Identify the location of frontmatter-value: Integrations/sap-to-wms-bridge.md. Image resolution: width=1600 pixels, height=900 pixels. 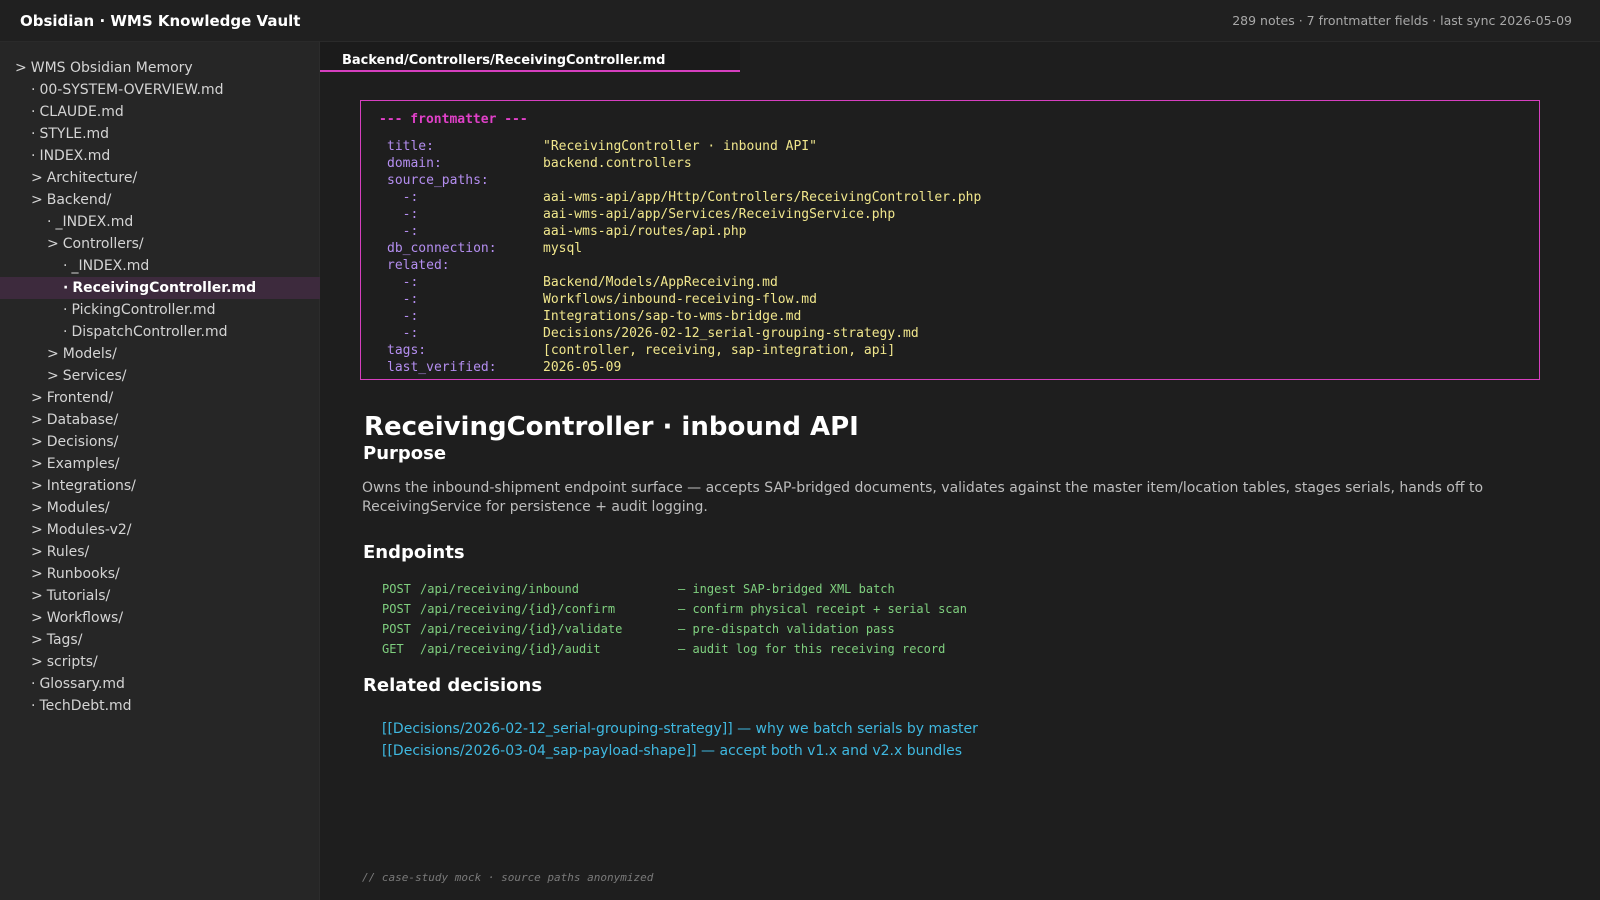
(672, 316).